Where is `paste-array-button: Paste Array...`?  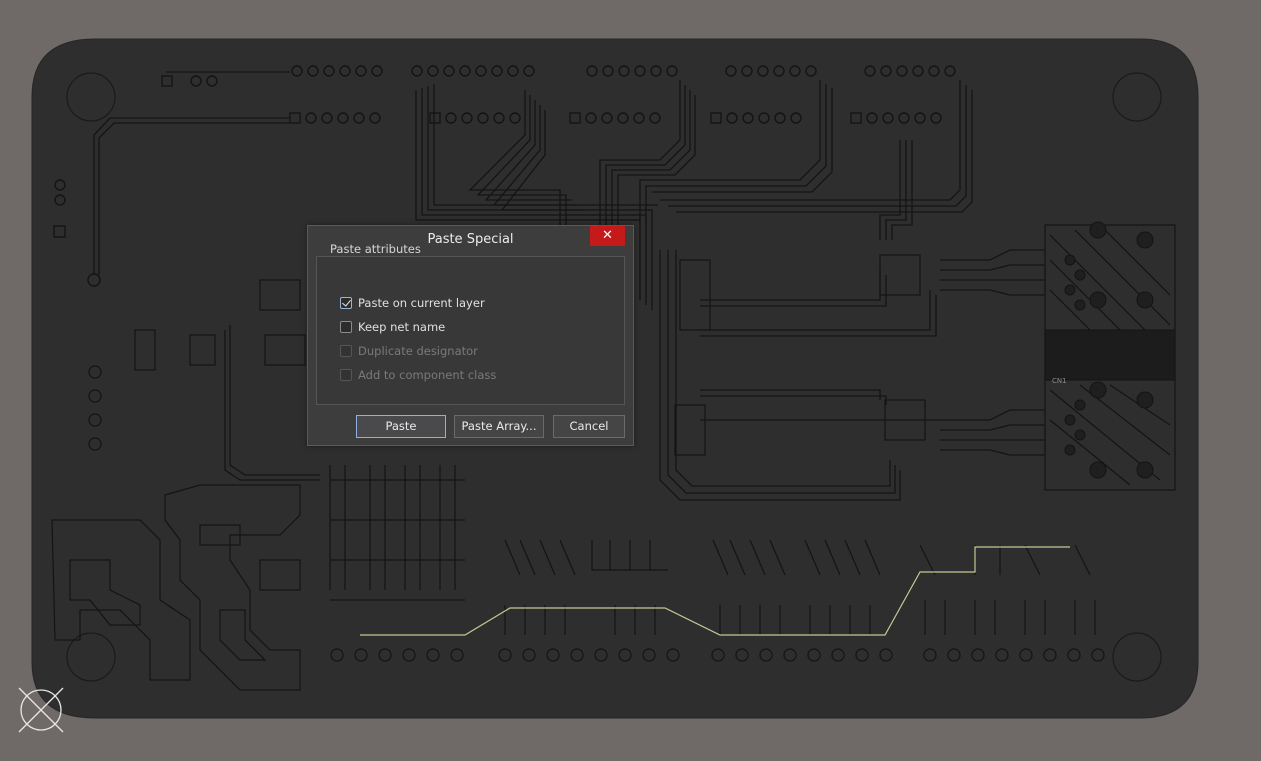
paste-array-button: Paste Array... is located at coordinates (499, 426).